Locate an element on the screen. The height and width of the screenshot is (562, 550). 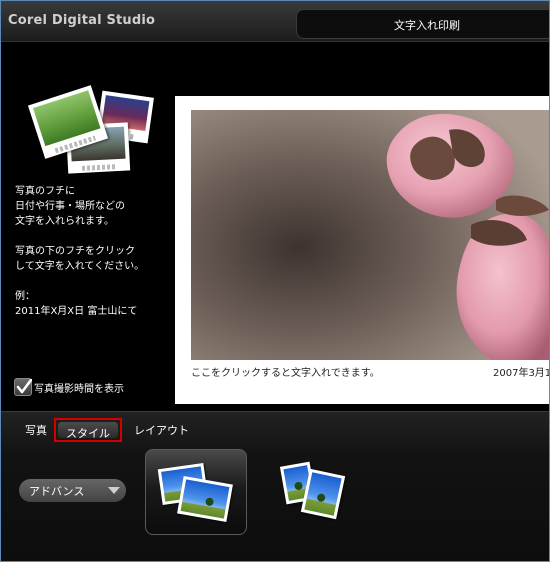
window-tab: 文字入れ印刷 is located at coordinates (422, 24).